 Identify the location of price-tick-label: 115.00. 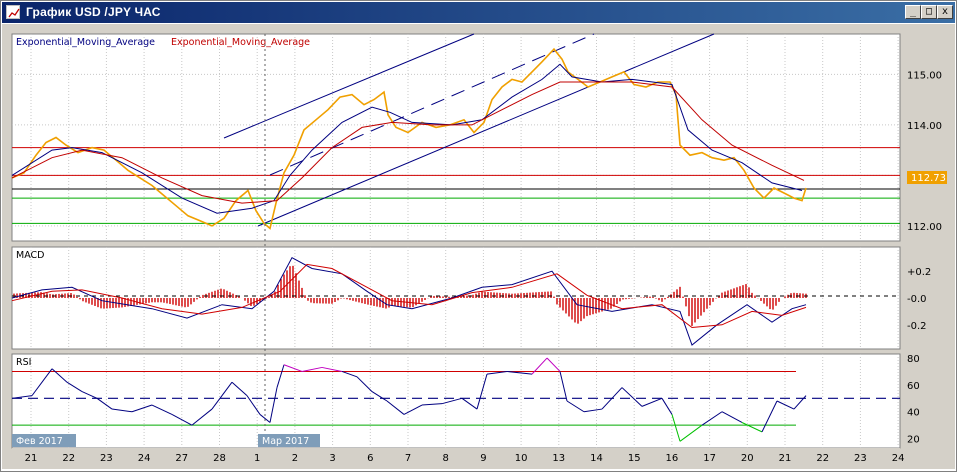
(924, 75).